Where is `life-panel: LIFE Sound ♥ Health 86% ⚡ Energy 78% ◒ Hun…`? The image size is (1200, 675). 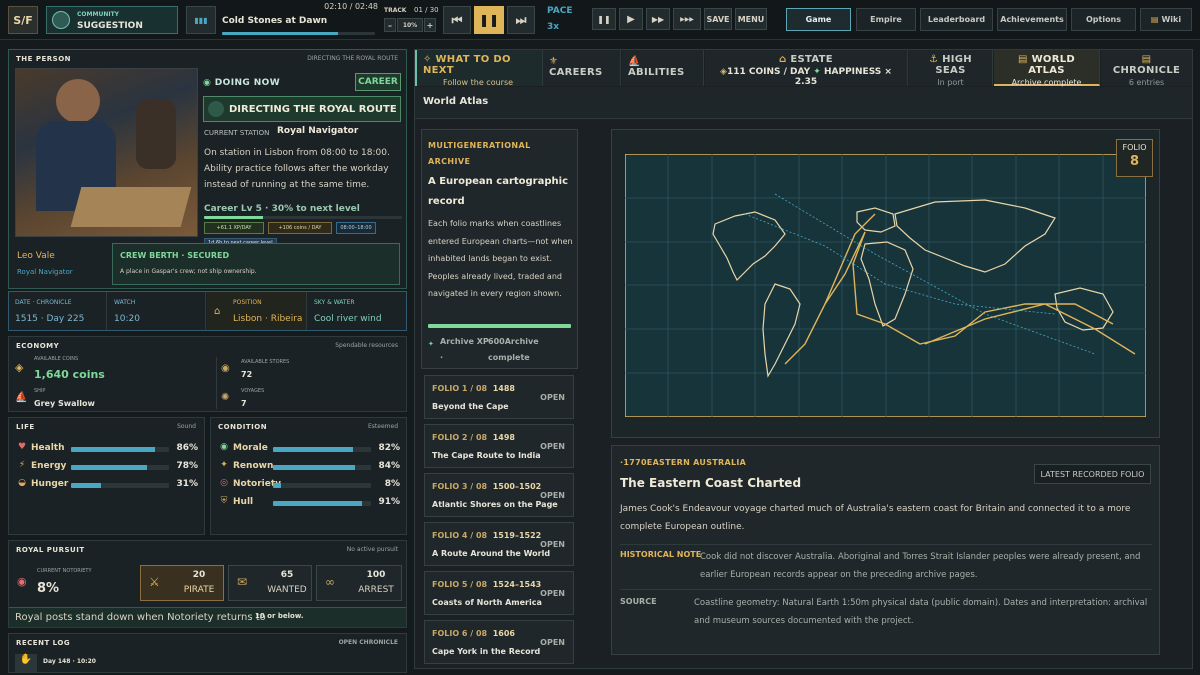
life-panel: LIFE Sound ♥ Health 86% ⚡ Energy 78% ◒ Hun… is located at coordinates (106, 476).